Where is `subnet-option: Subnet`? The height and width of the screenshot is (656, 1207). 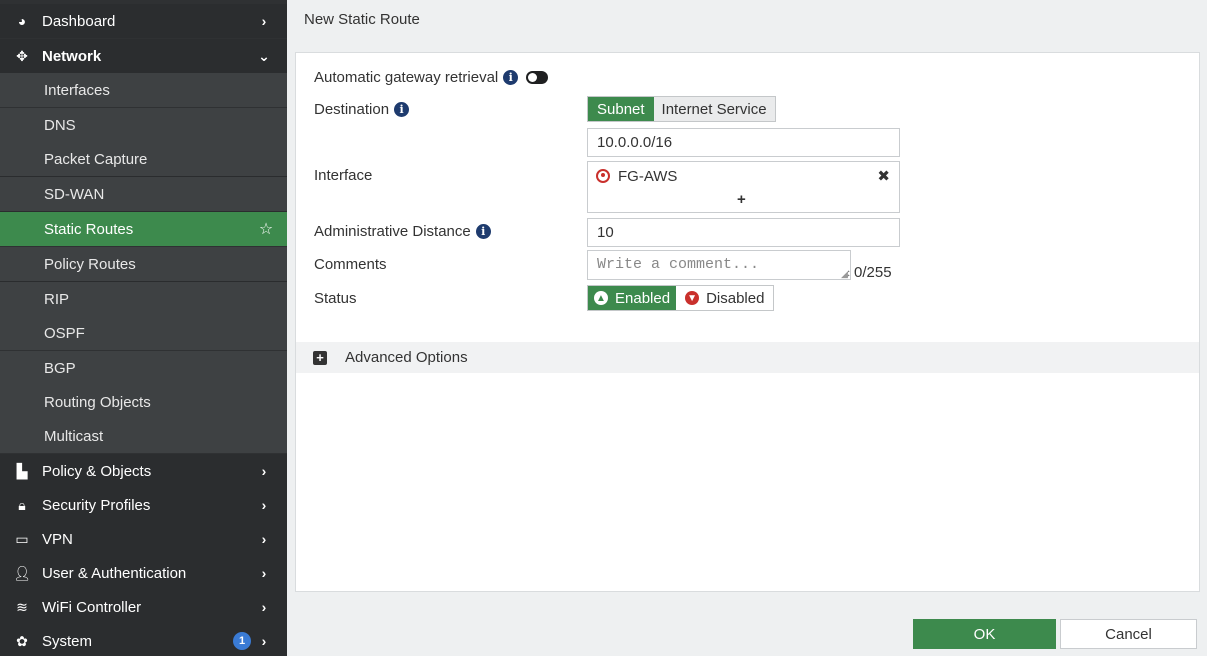
subnet-option: Subnet is located at coordinates (621, 109).